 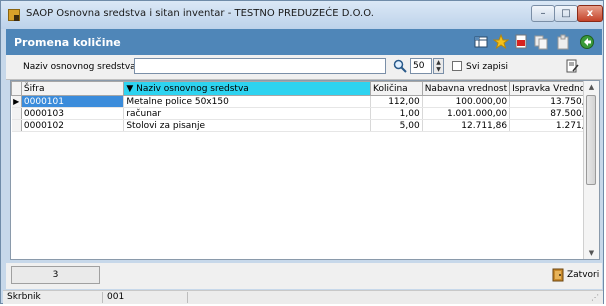 I want to click on pdf-icon, so click(x=521, y=42).